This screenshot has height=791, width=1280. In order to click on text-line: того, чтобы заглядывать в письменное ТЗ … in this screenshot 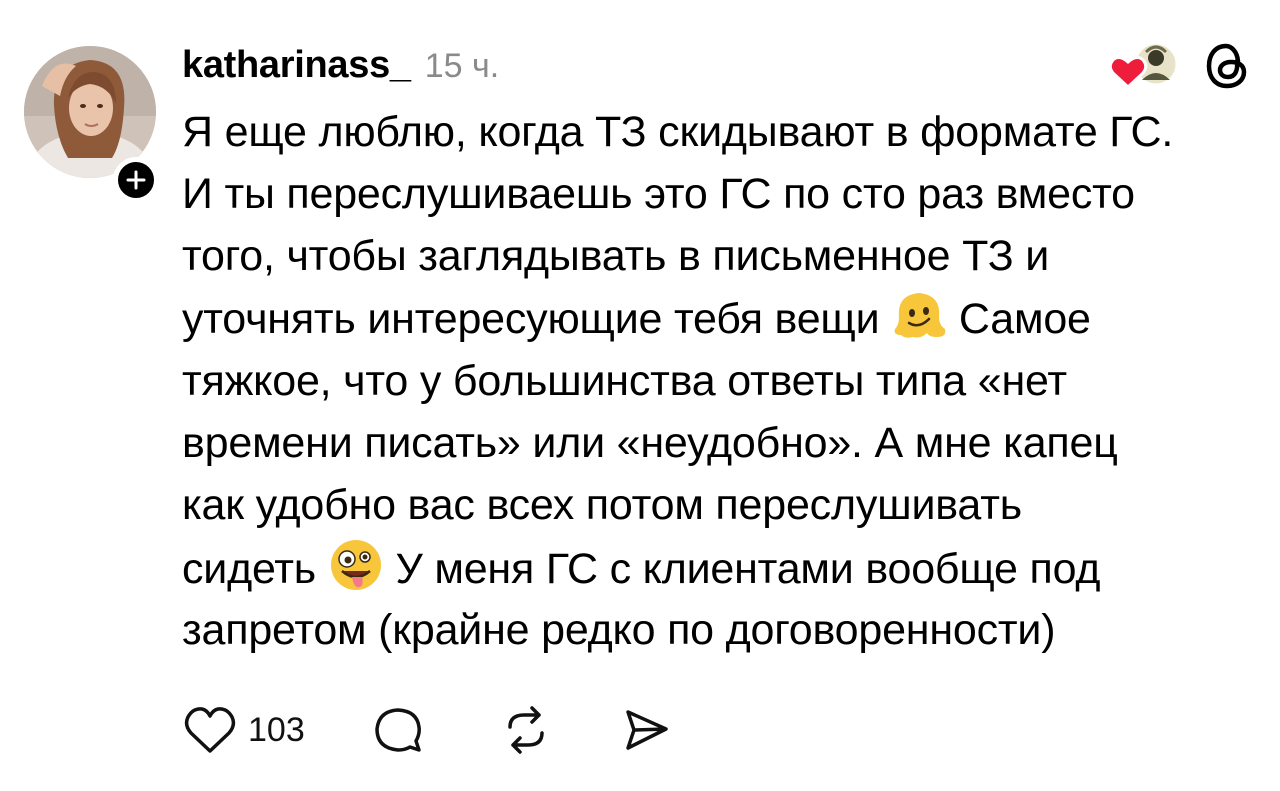, I will do `click(616, 255)`.